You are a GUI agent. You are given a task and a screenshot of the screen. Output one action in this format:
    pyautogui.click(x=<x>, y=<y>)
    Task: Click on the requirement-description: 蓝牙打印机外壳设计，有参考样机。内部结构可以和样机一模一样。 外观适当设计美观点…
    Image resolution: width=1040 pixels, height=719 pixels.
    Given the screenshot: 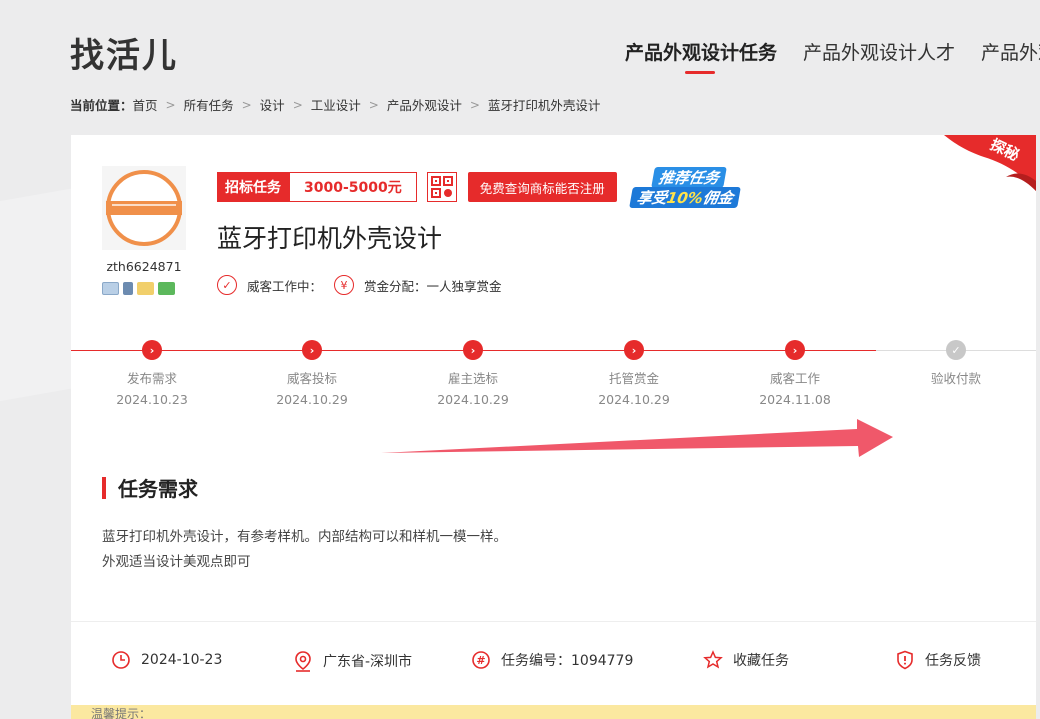 What is the action you would take?
    pyautogui.click(x=304, y=550)
    